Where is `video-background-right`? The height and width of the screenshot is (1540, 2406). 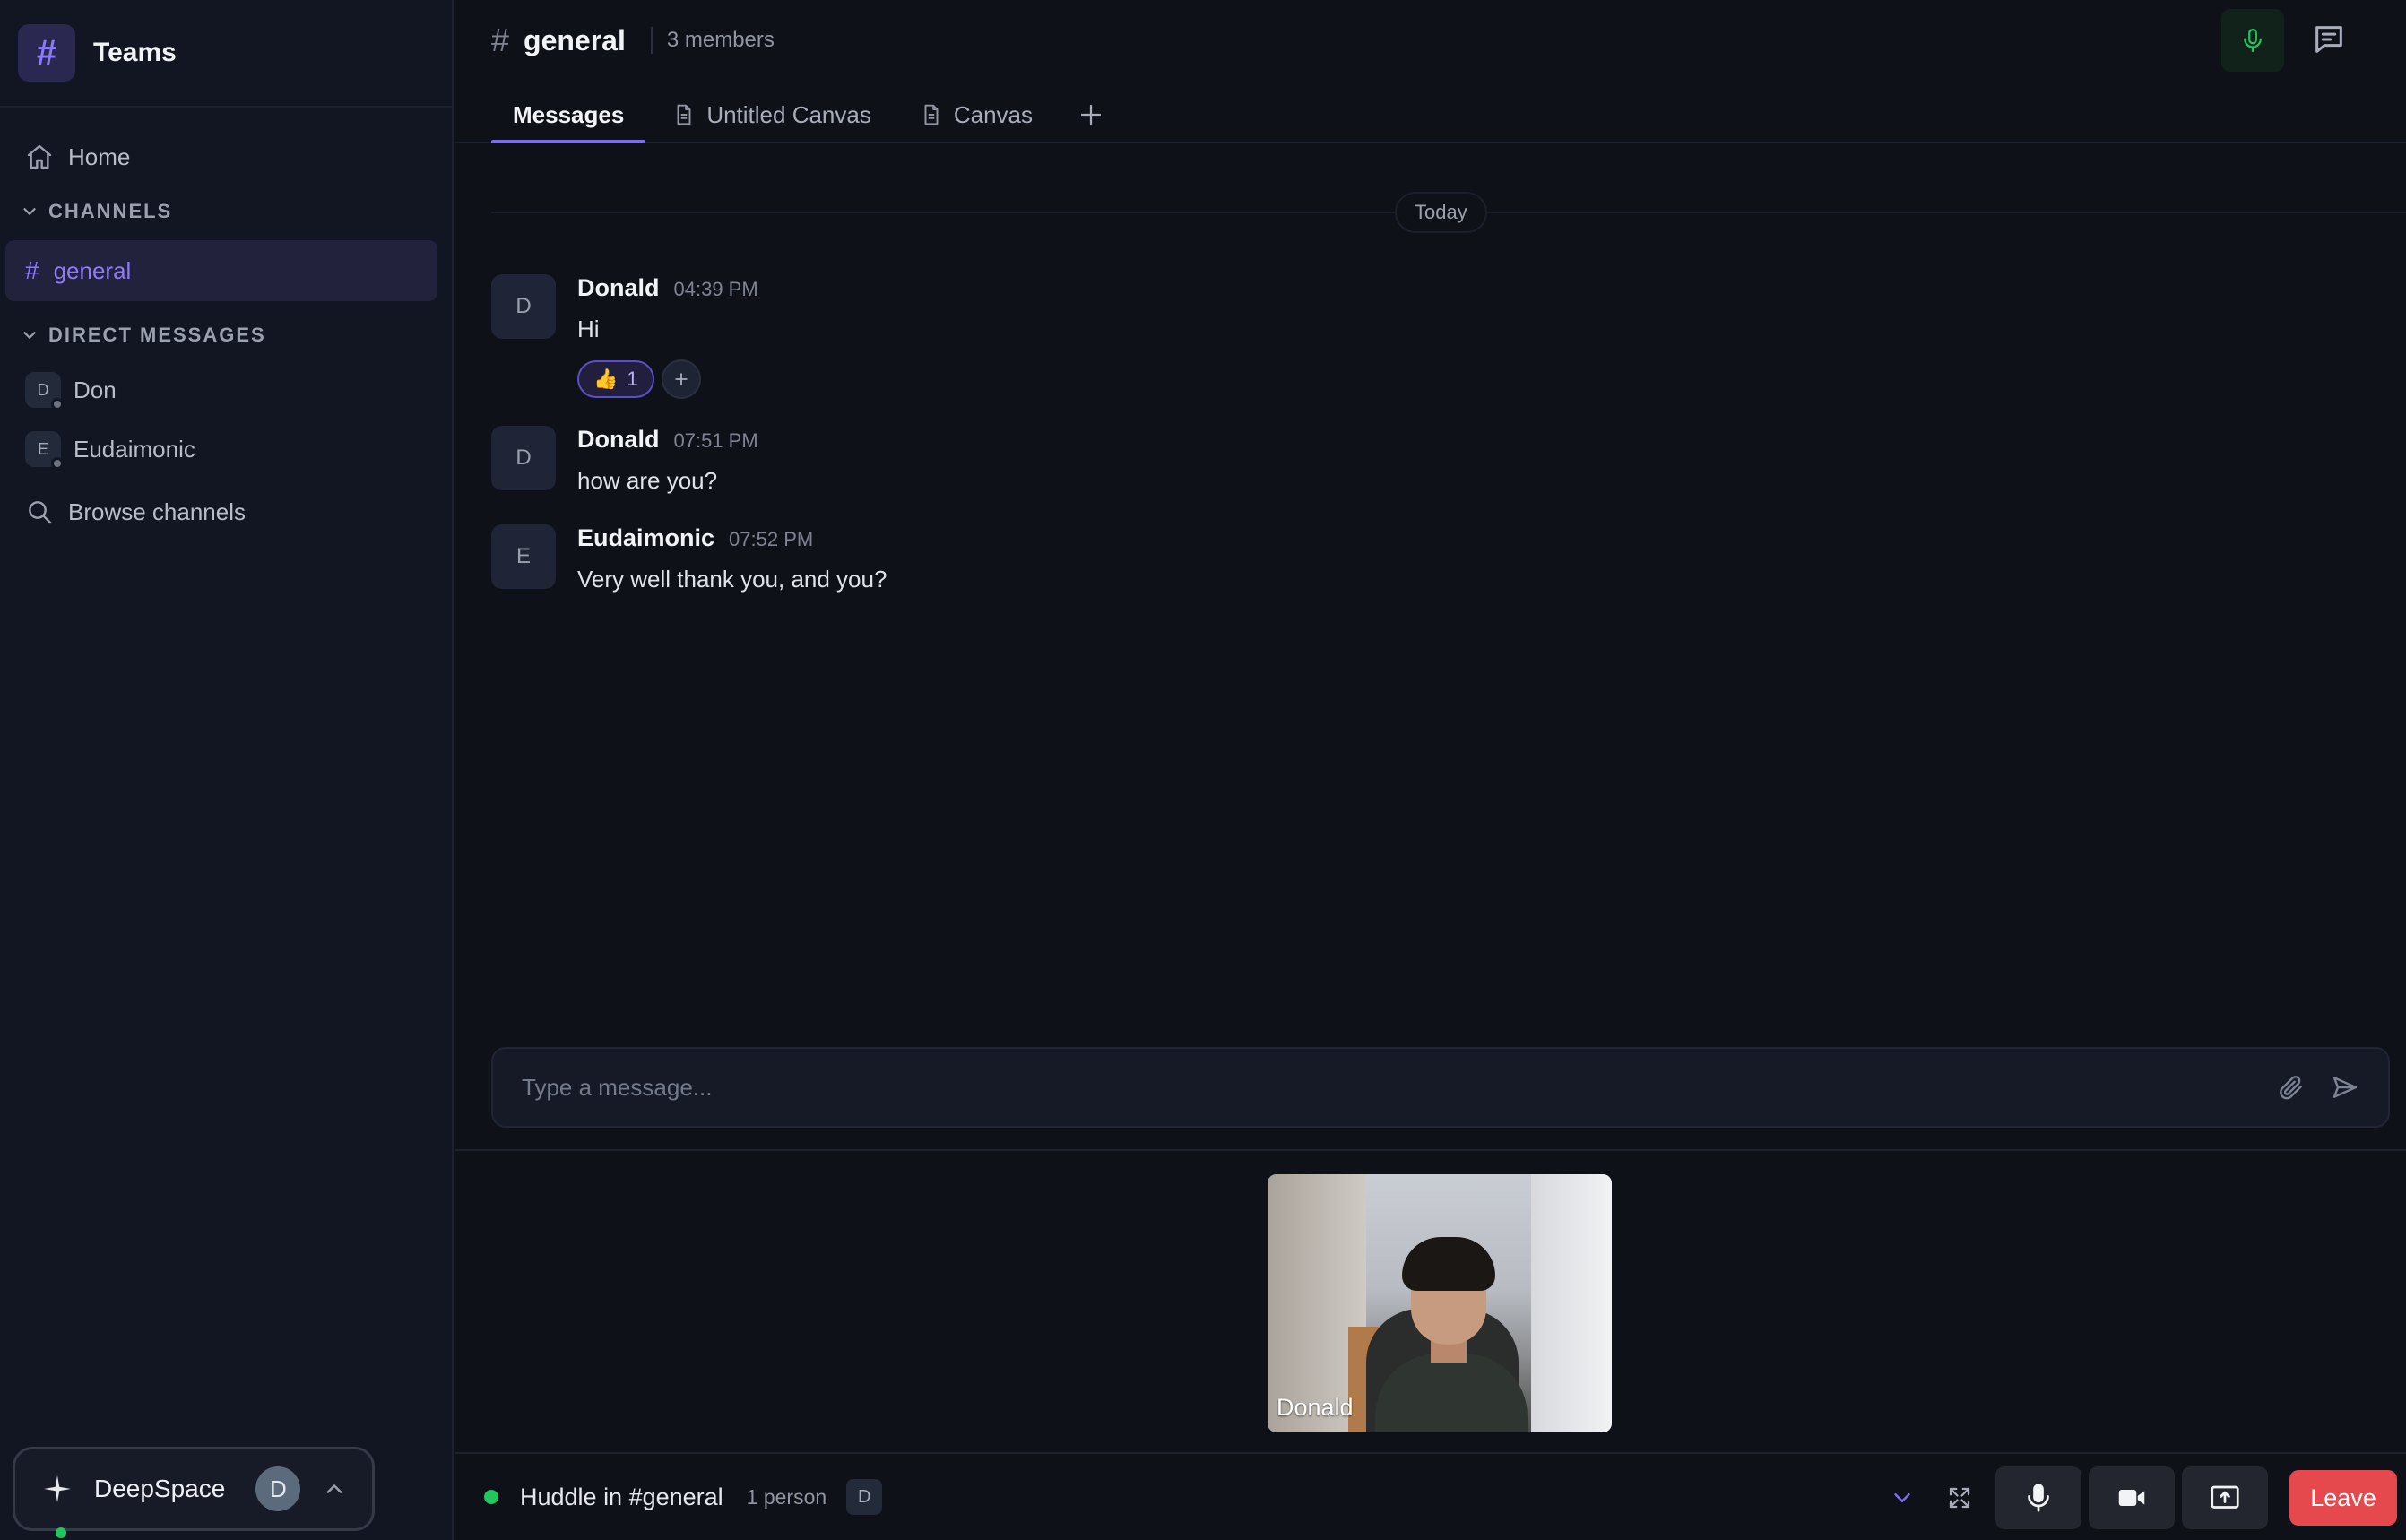
video-background-right is located at coordinates (1572, 1303).